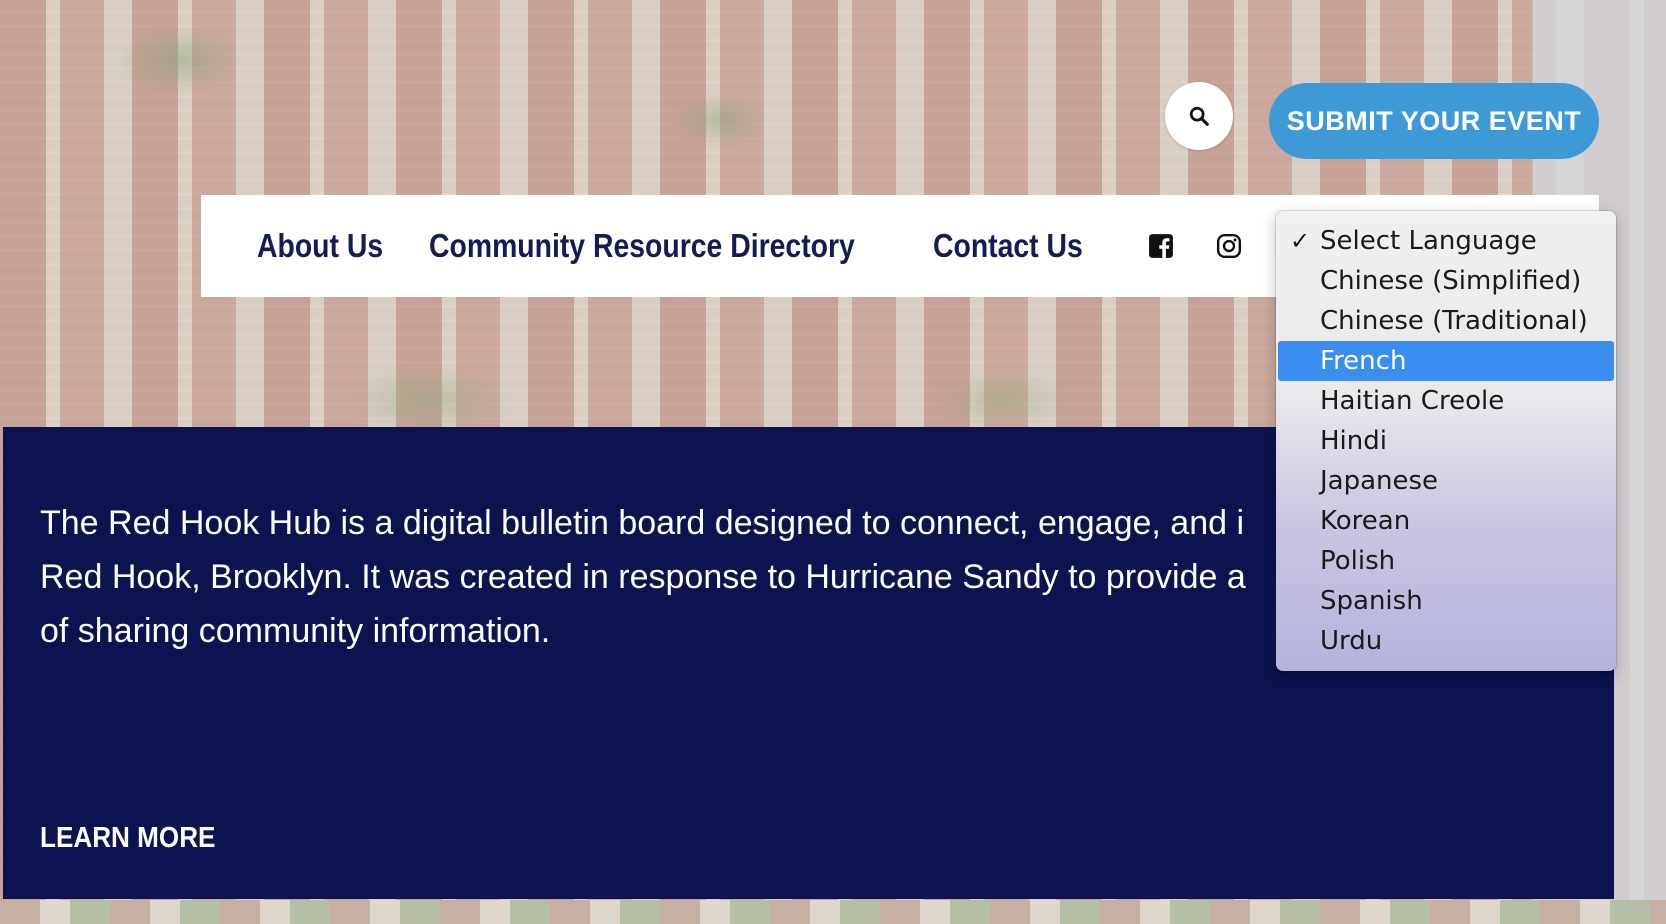 This screenshot has height=924, width=1666. I want to click on submit-event-button: SUBMIT YOUR EVENT, so click(1434, 121).